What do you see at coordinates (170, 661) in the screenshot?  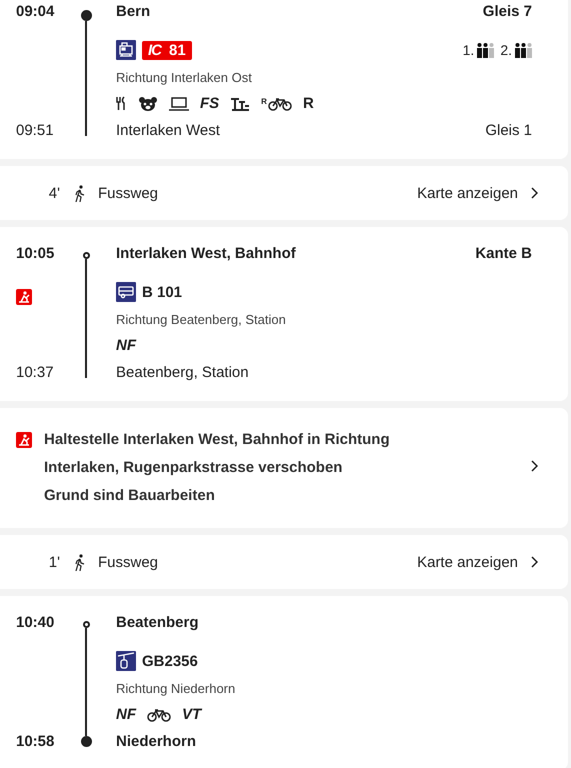 I see `line-name: GB2356` at bounding box center [170, 661].